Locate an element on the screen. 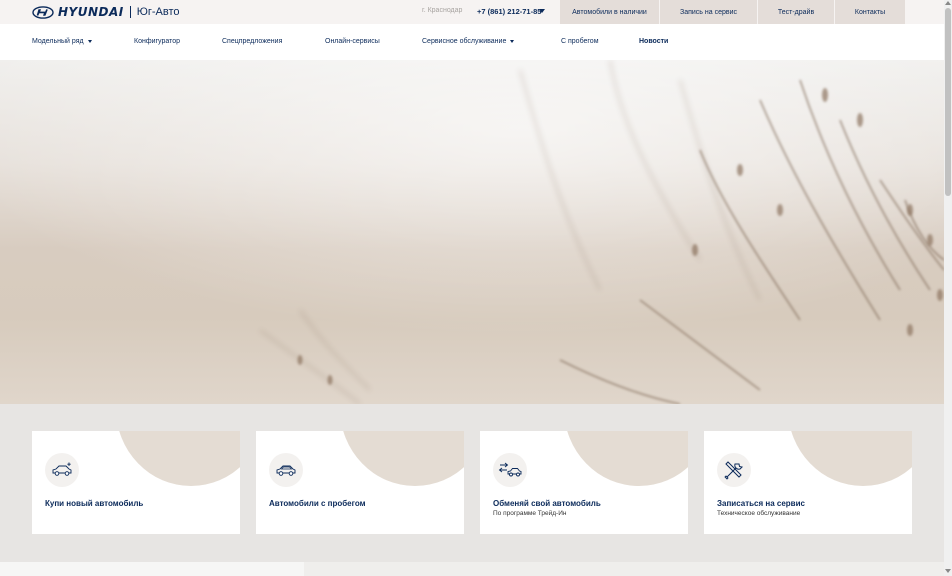 This screenshot has height=576, width=952. nav-item-news: Новости is located at coordinates (653, 41).